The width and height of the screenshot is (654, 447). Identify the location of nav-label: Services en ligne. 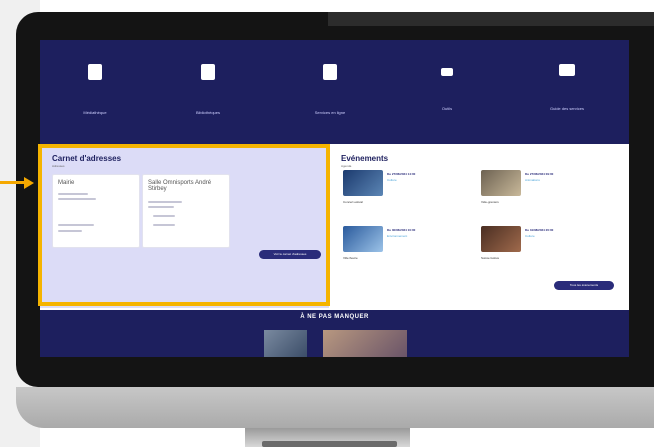
(330, 112).